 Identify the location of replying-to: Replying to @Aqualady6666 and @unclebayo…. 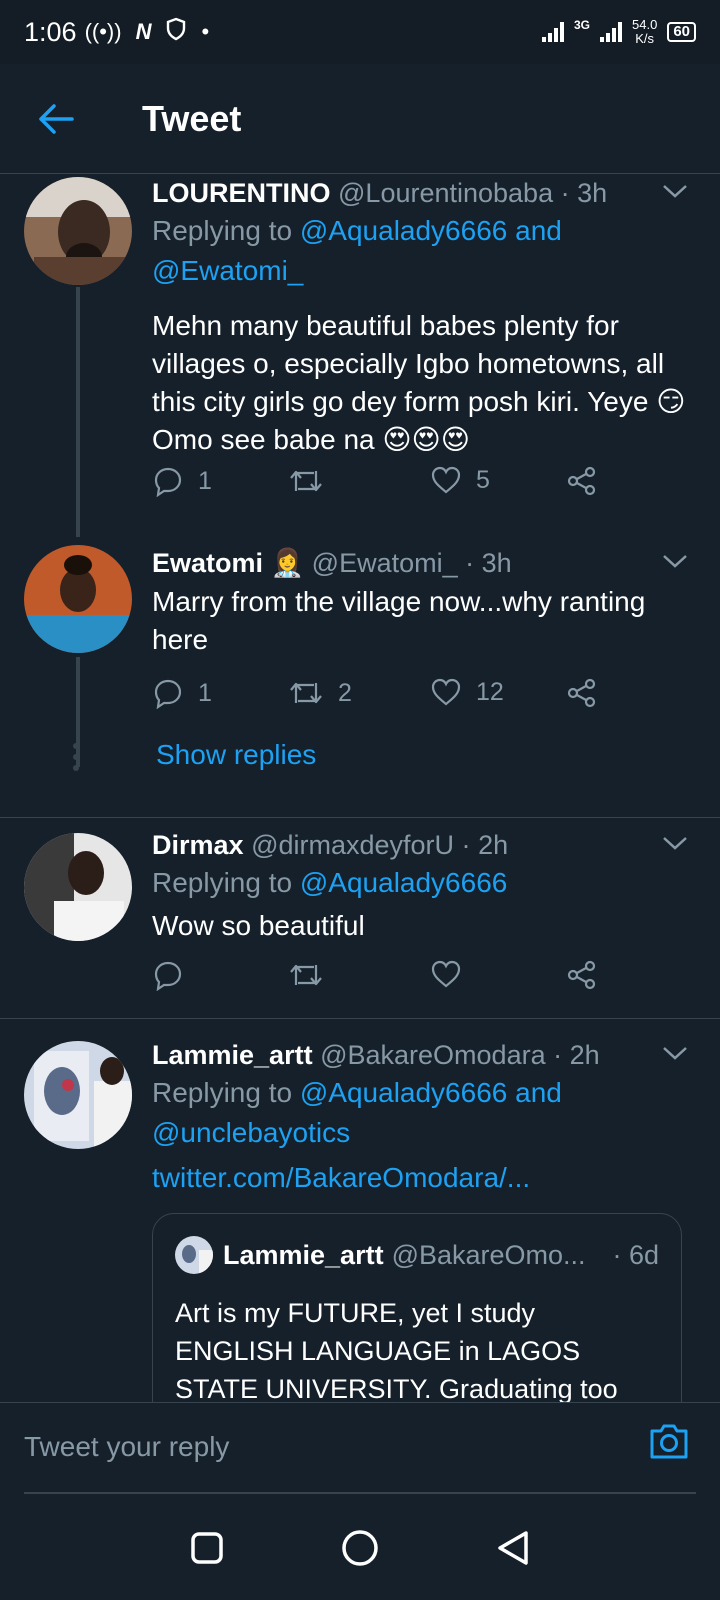
(421, 1113).